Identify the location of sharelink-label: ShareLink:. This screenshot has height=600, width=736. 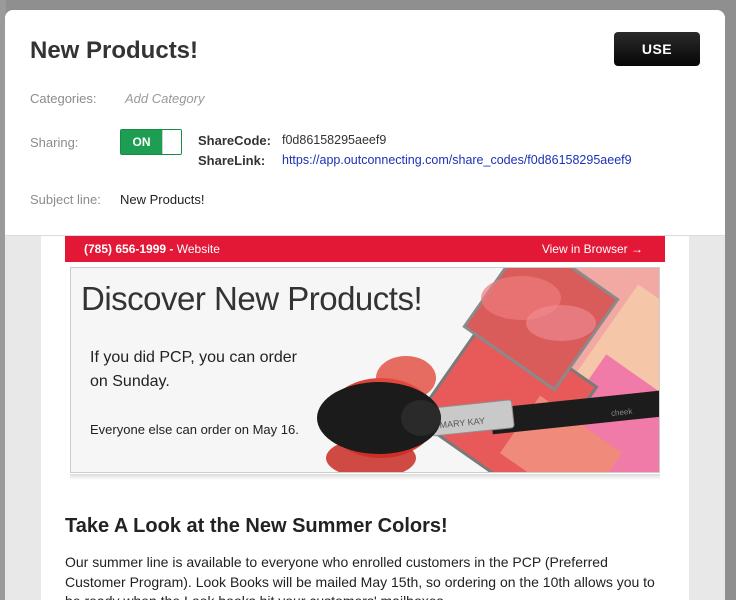
(232, 160).